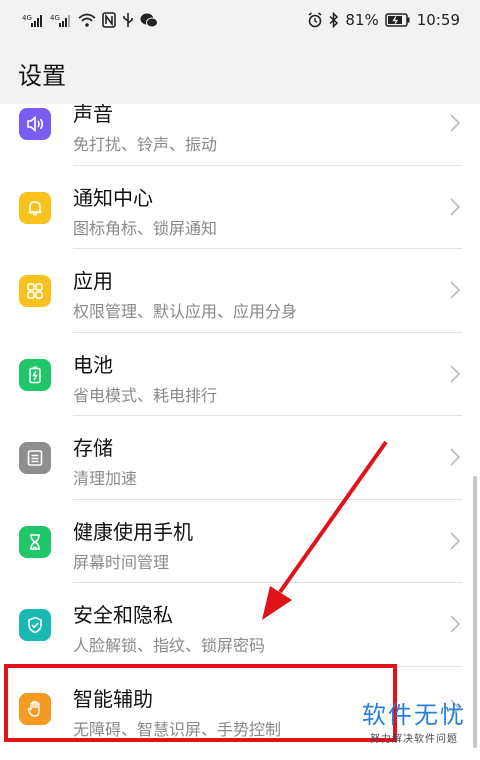 This screenshot has height=760, width=480. What do you see at coordinates (383, 20) in the screenshot?
I see `status-right: 81% 10:59` at bounding box center [383, 20].